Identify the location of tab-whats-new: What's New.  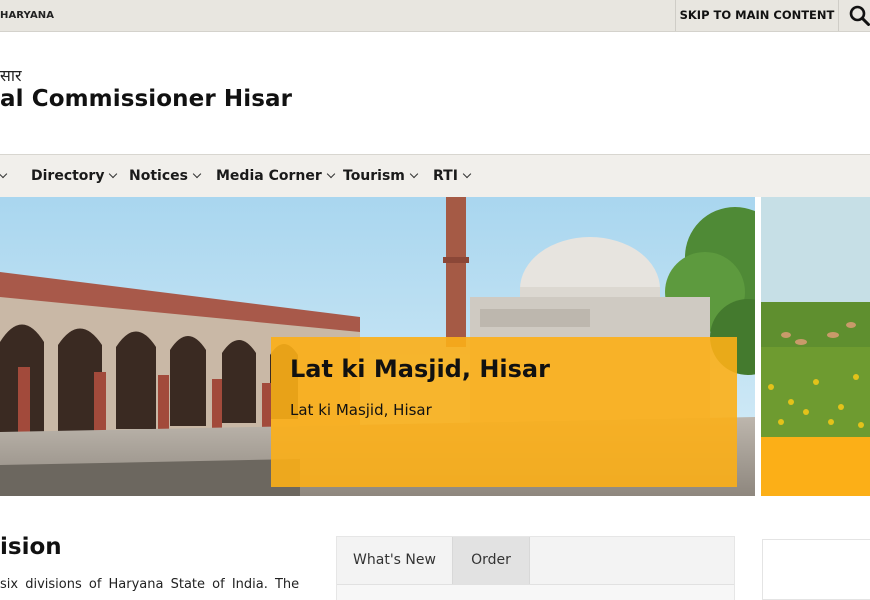
(394, 560).